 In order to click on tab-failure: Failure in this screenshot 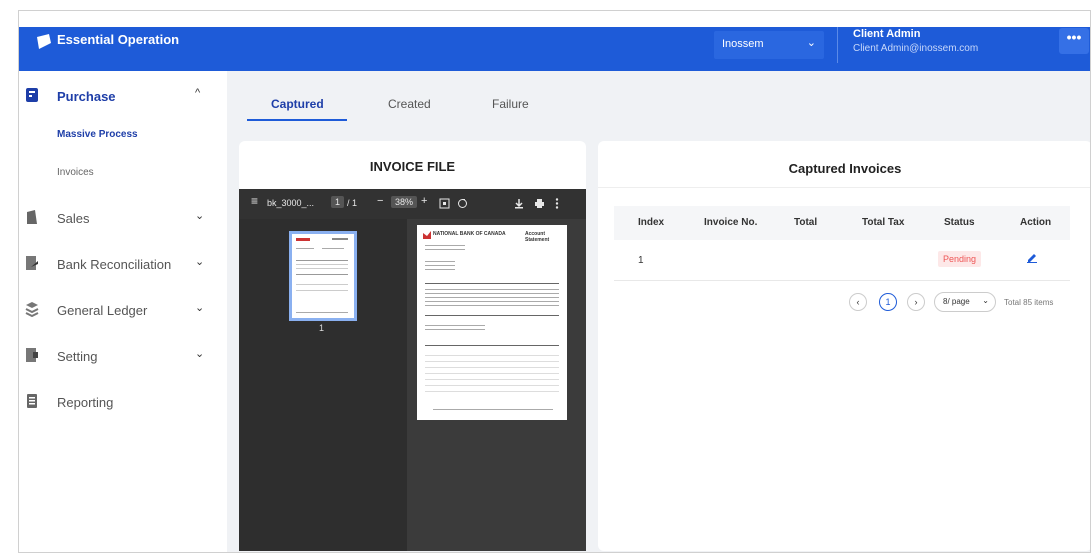, I will do `click(510, 104)`.